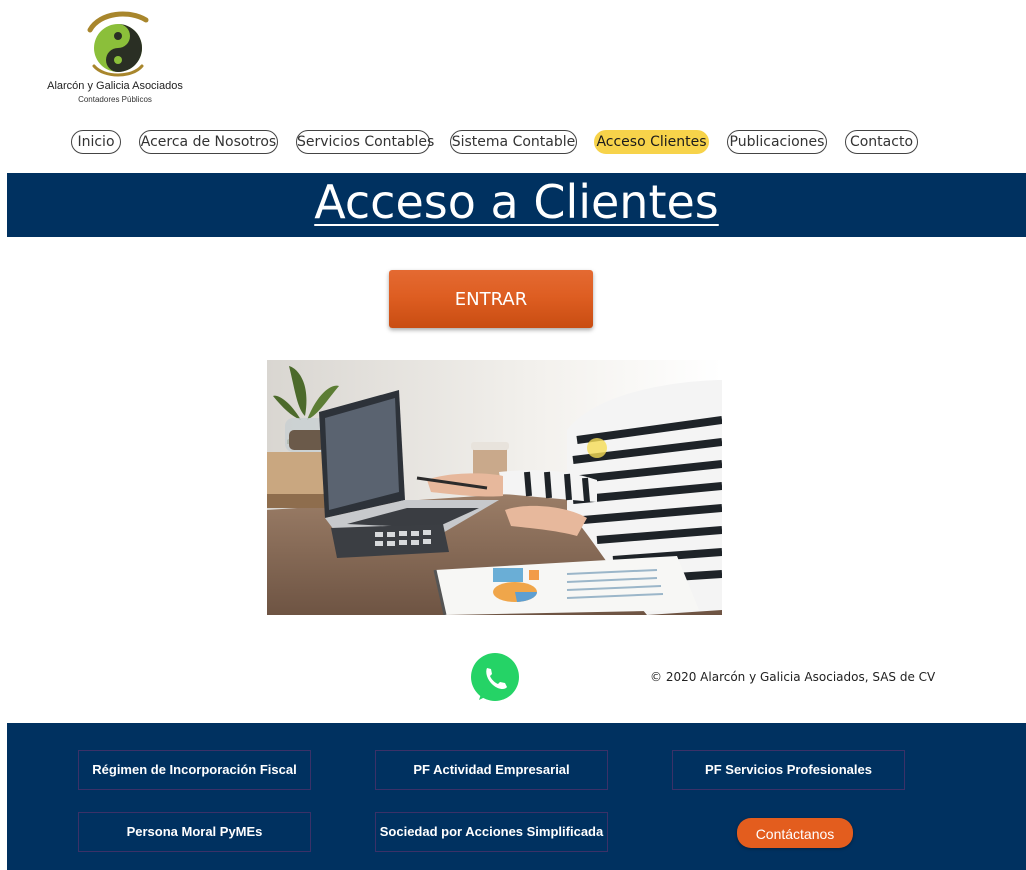  I want to click on nav-item-contacto: Contacto, so click(881, 142).